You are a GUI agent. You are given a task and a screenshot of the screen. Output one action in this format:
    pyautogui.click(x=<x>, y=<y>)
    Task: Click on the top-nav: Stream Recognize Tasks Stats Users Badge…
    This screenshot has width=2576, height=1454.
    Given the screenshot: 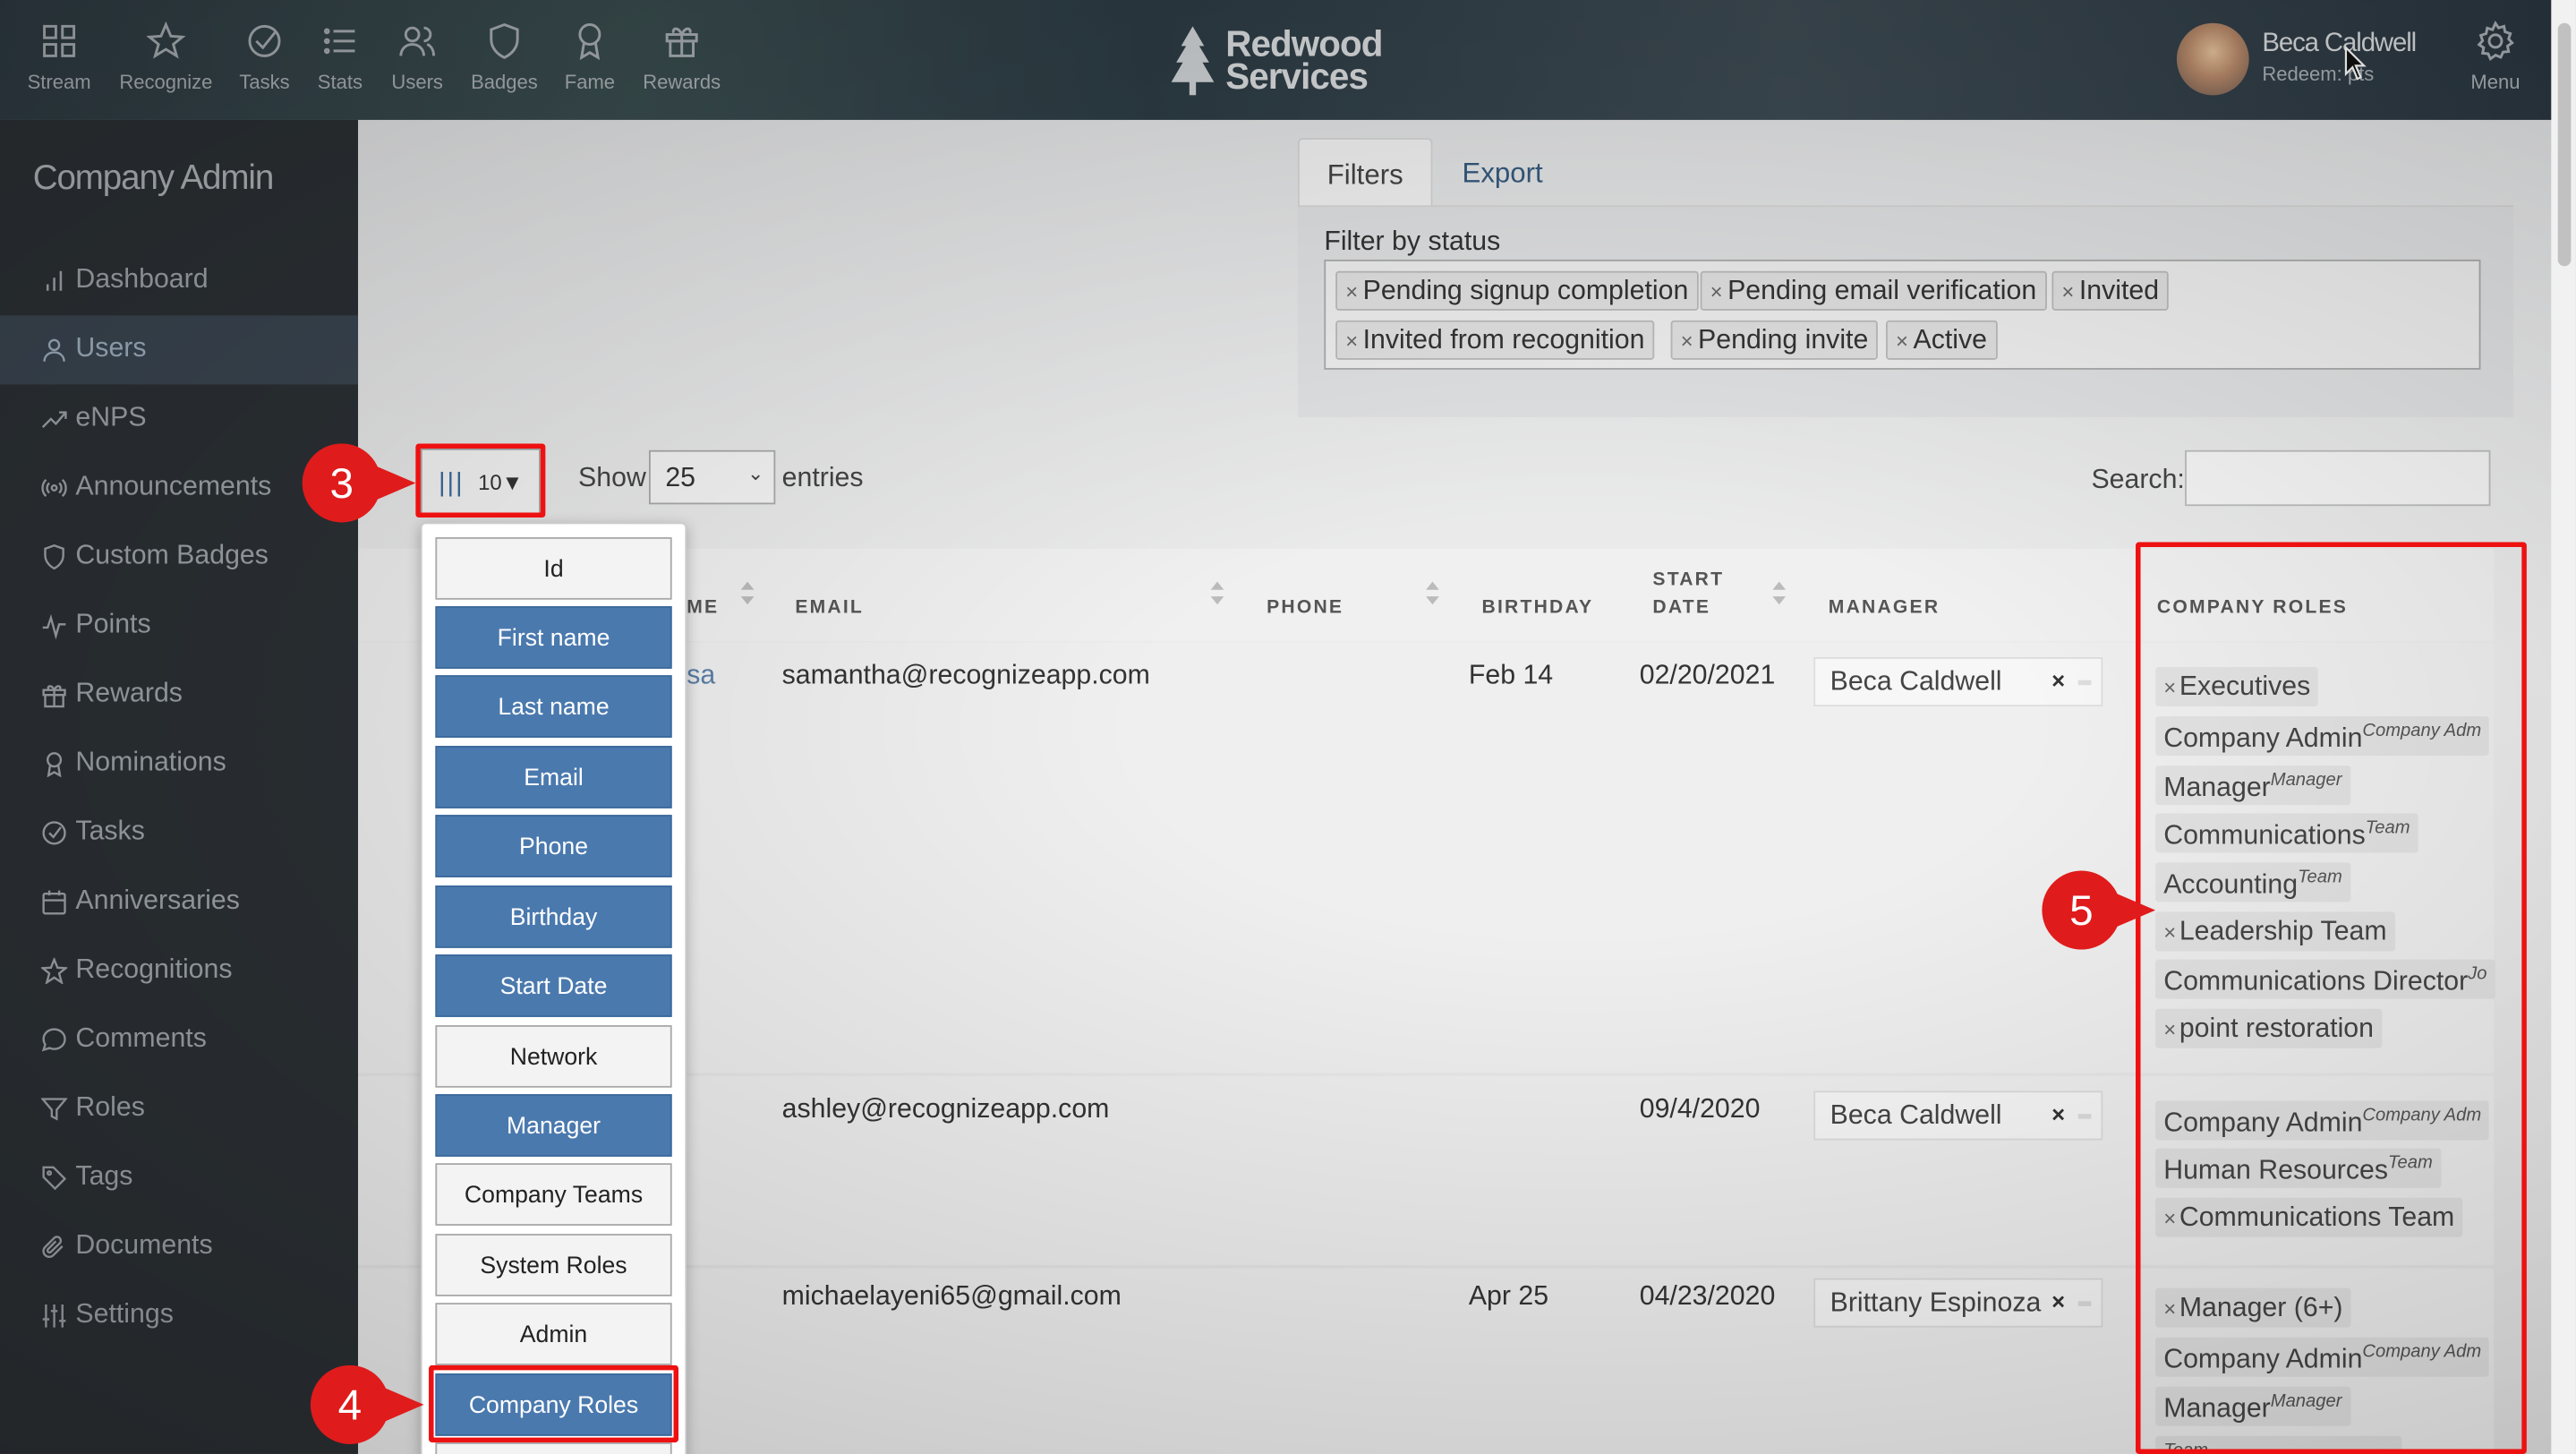 What is the action you would take?
    pyautogui.click(x=1276, y=60)
    